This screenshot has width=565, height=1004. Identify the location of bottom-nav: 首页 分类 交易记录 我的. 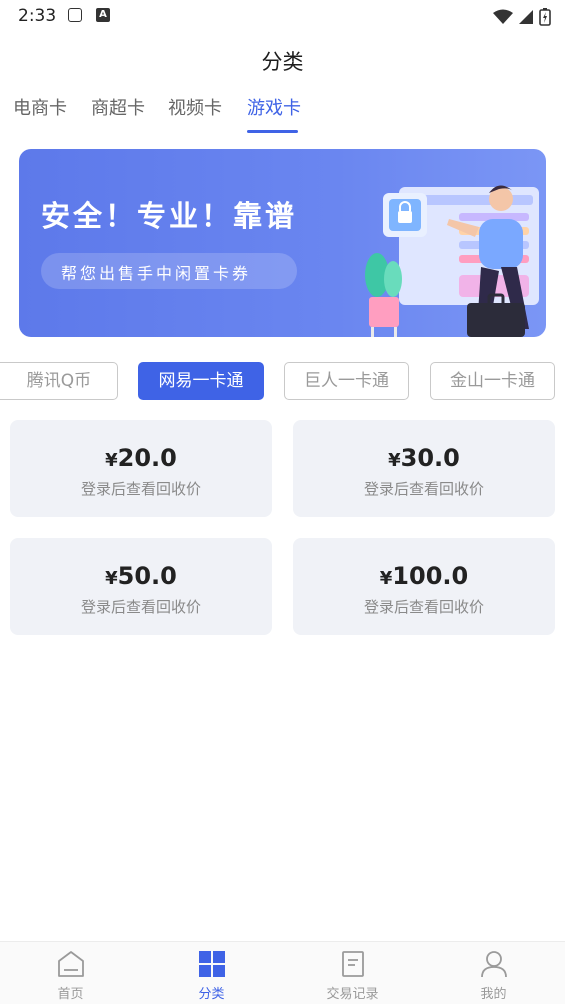
(282, 972).